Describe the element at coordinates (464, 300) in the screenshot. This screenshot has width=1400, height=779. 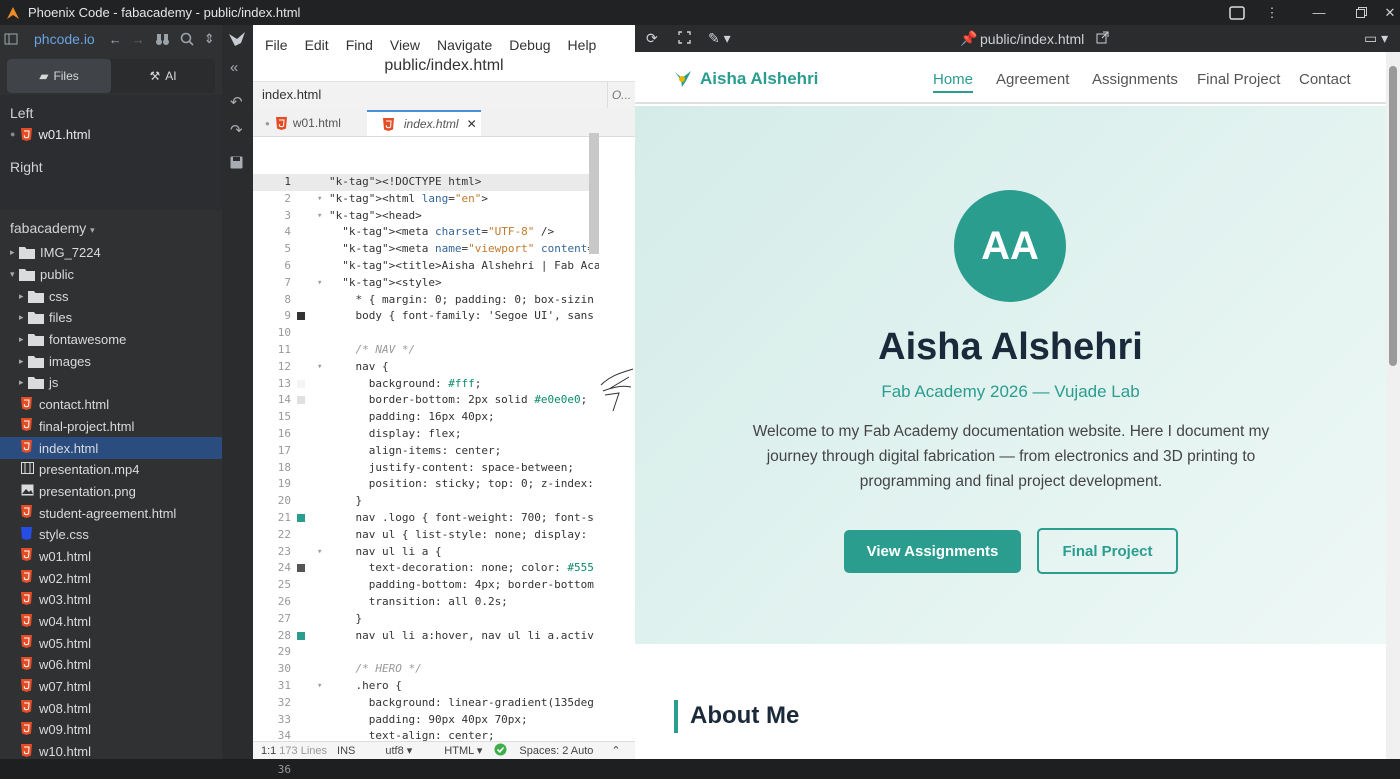
I see `code-line: * { margin: 0; padding: 0; box-sizin` at that location.